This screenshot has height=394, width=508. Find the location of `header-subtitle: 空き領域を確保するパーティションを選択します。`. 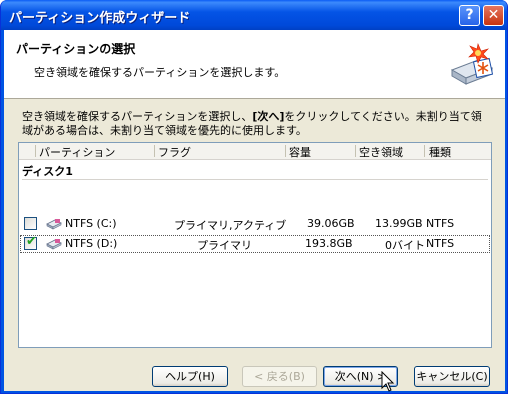

header-subtitle: 空き領域を確保するパーティションを選択します。 is located at coordinates (160, 72).